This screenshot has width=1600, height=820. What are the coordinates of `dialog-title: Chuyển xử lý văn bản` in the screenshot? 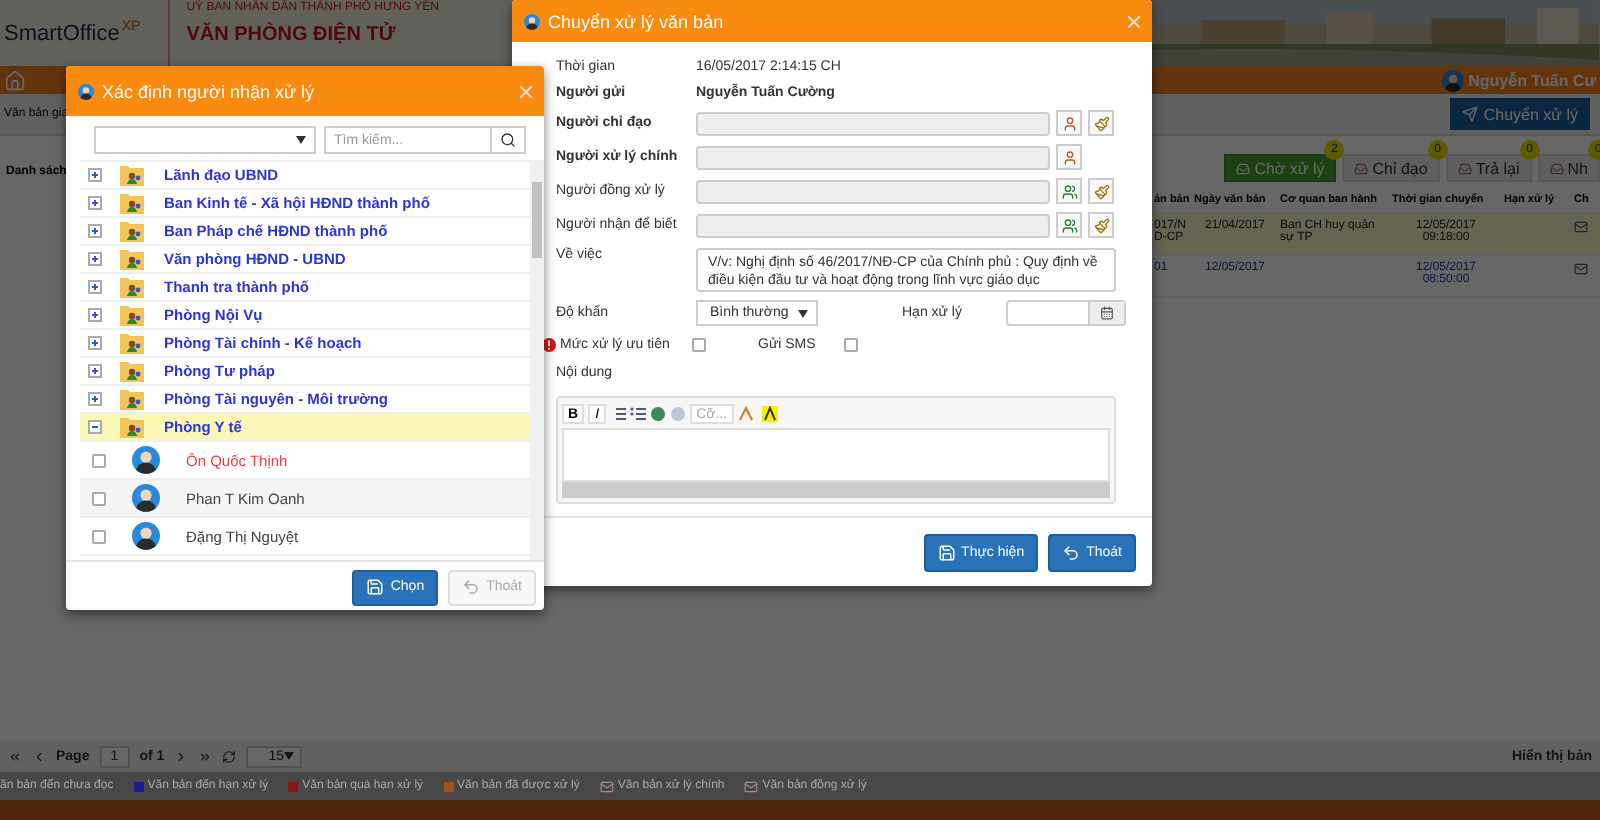 It's located at (624, 21).